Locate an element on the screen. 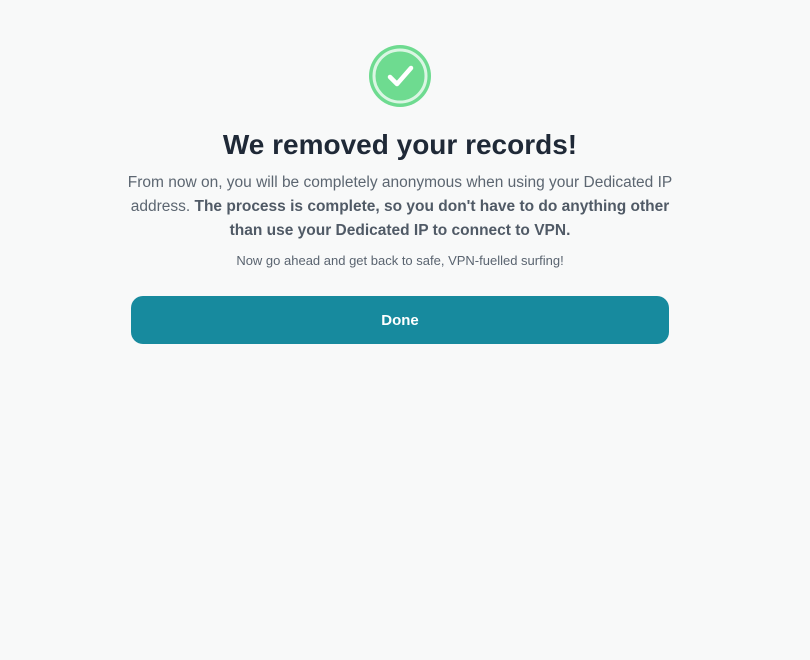 This screenshot has height=660, width=810. check-circle-icon is located at coordinates (400, 76).